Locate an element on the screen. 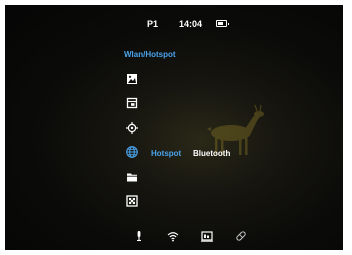  pip-indicator is located at coordinates (241, 236).